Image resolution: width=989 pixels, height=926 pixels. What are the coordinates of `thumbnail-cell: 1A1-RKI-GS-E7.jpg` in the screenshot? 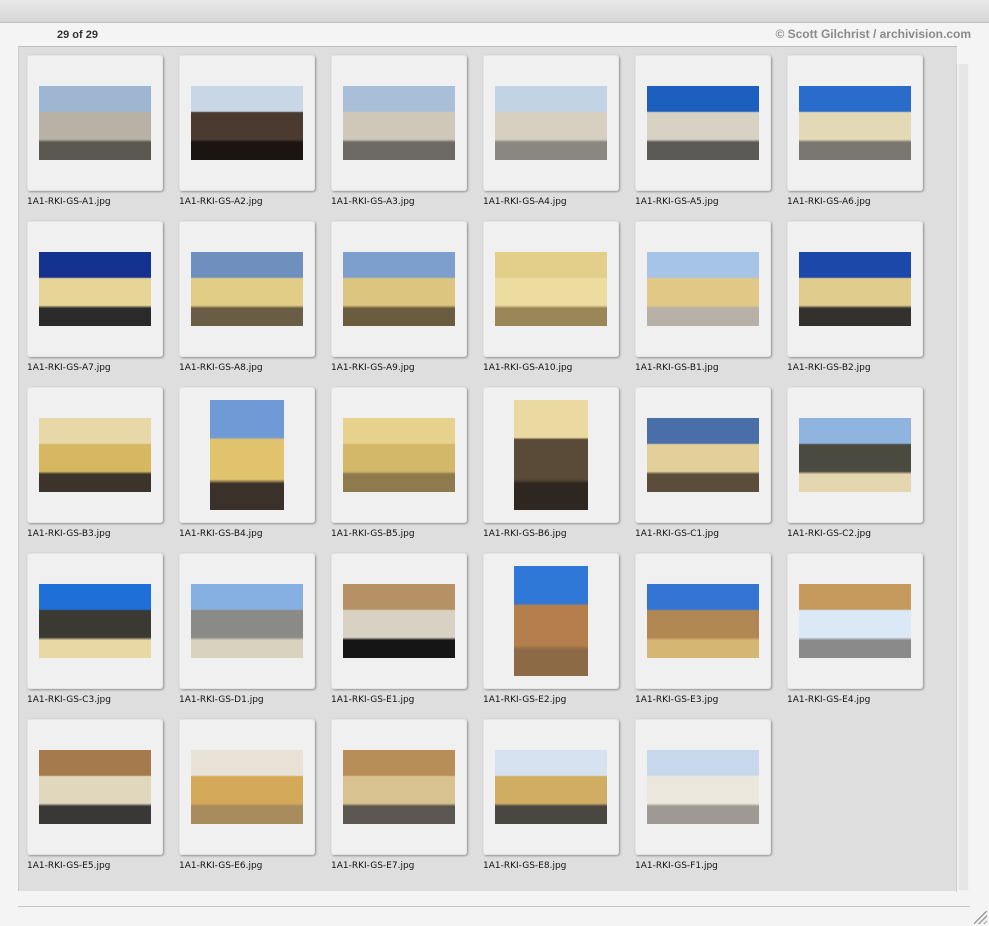 It's located at (398, 791).